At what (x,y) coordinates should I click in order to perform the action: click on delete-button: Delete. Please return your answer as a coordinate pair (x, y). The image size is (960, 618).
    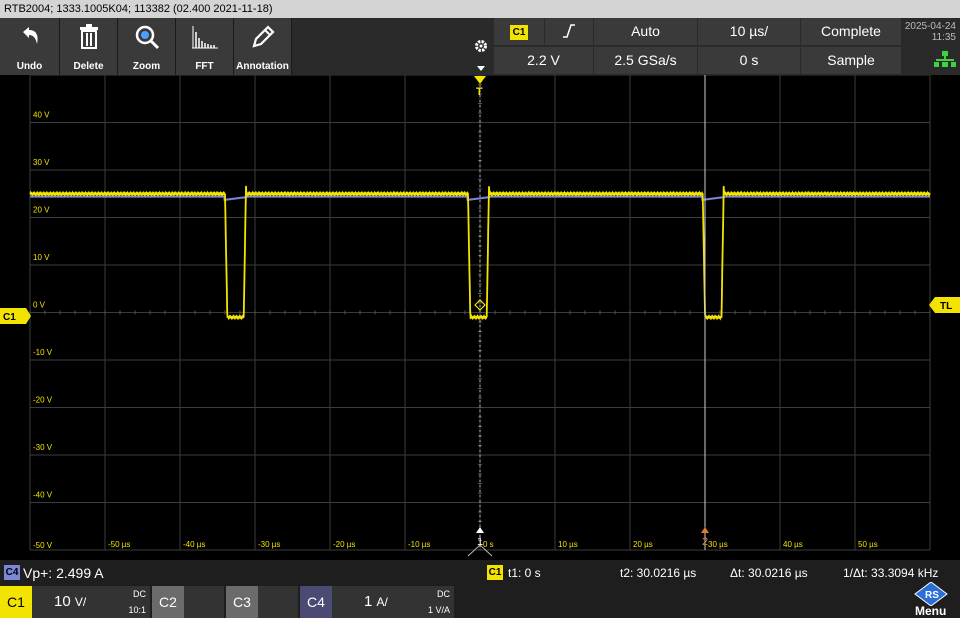
    Looking at the image, I should click on (89, 46).